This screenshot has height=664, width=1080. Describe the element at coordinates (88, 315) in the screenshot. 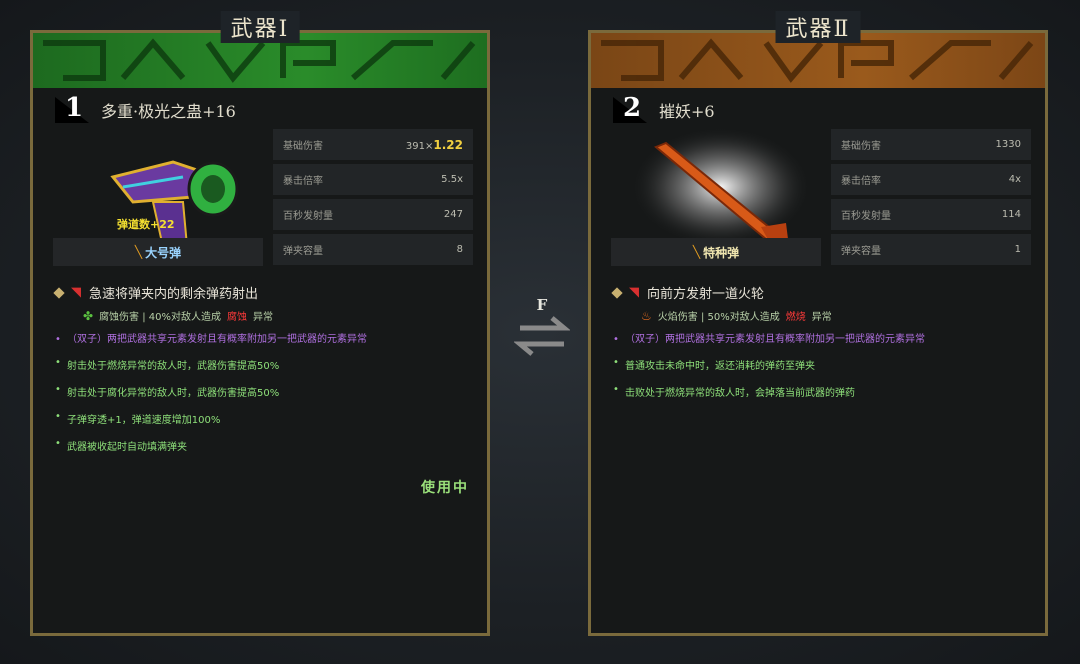

I see `corrosion-icon: ✤` at that location.